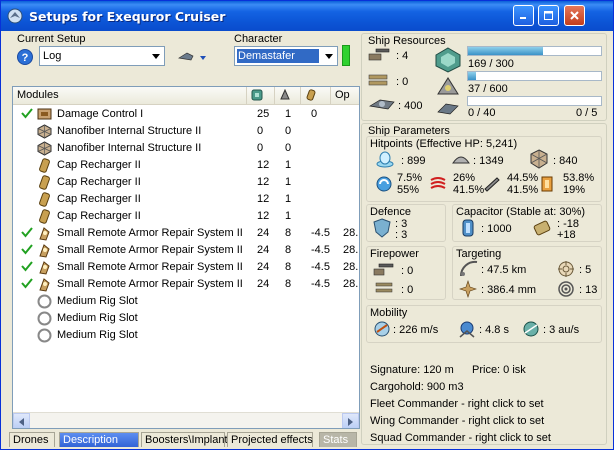 This screenshot has width=614, height=450. What do you see at coordinates (416, 330) in the screenshot?
I see `velocity: : 226 m/s` at bounding box center [416, 330].